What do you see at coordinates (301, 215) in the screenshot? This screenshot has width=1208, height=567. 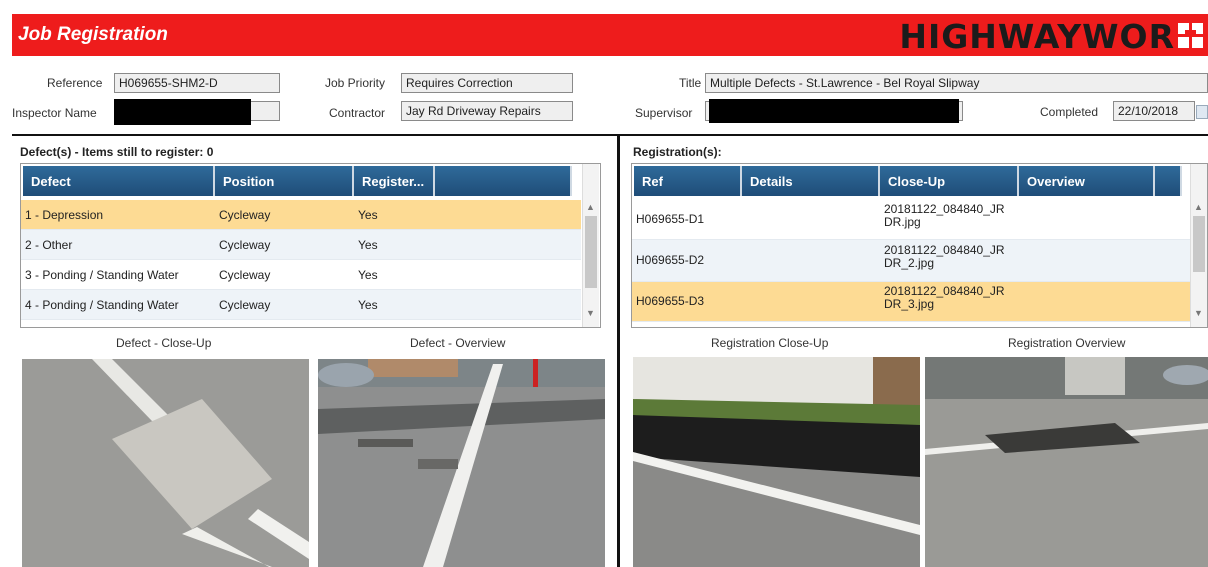 I see `table-row: 1 - Depression Cycleway Yes` at bounding box center [301, 215].